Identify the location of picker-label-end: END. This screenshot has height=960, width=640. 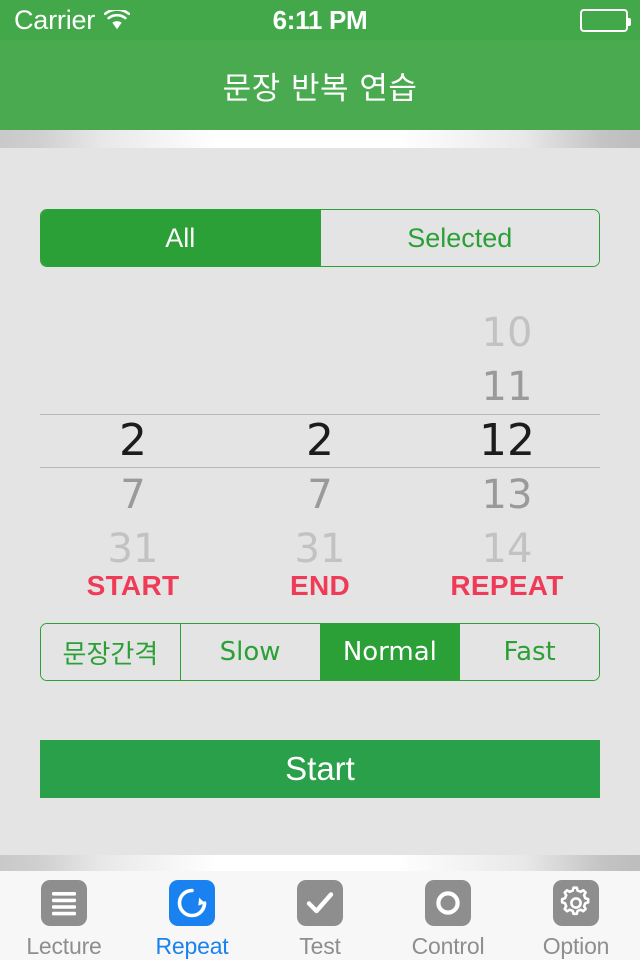
(320, 585).